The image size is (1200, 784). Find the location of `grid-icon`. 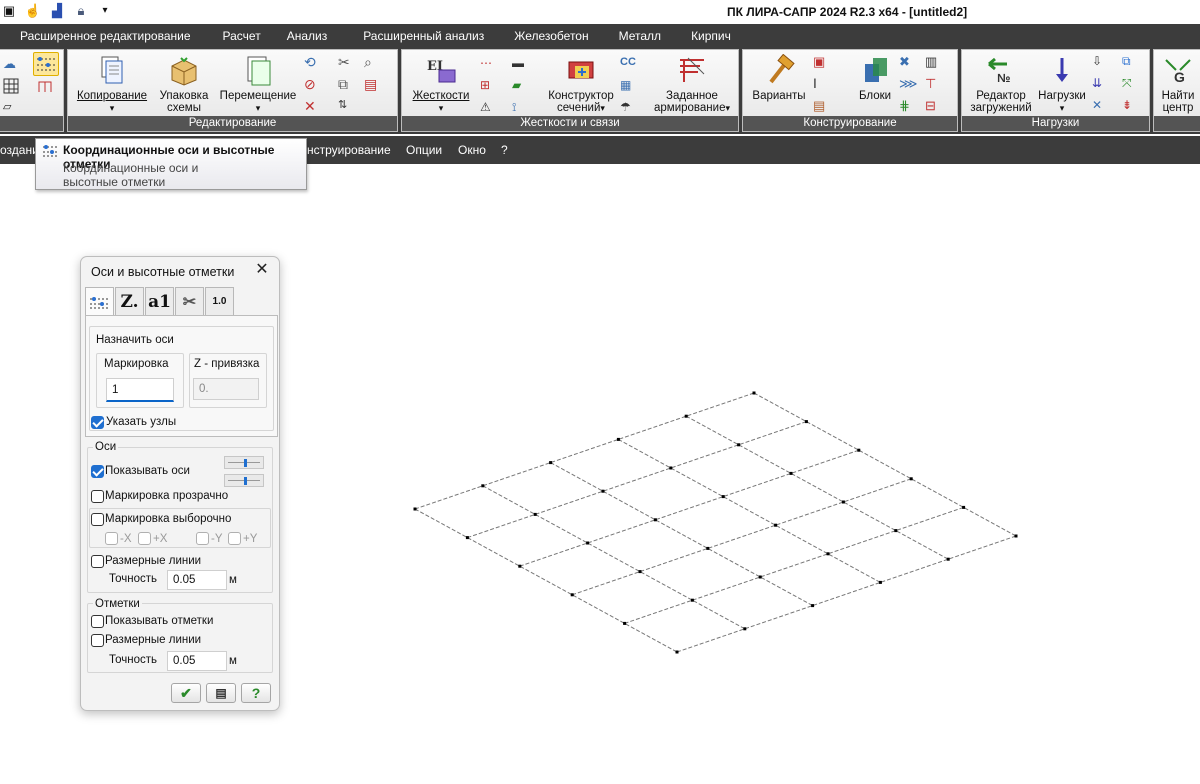

grid-icon is located at coordinates (11, 86).